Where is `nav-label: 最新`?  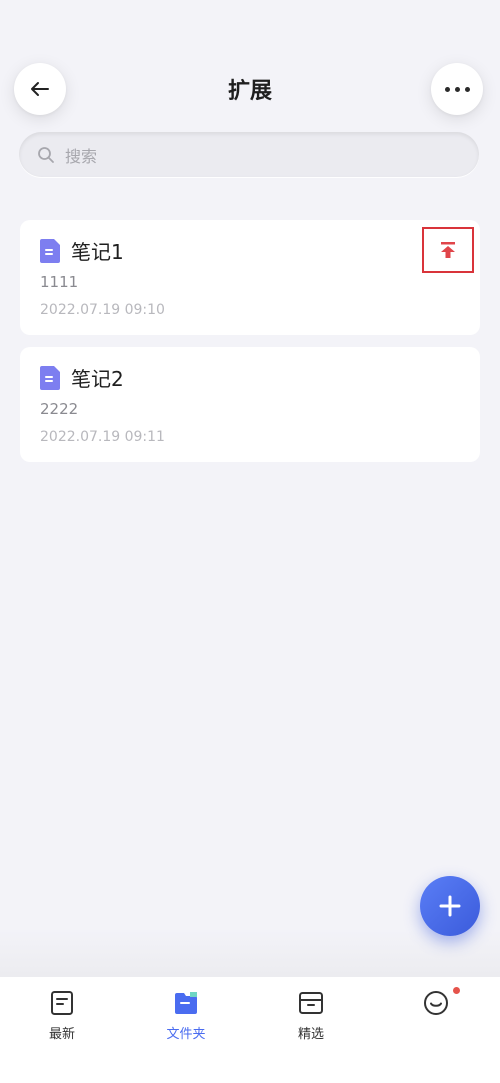 nav-label: 最新 is located at coordinates (61, 1034).